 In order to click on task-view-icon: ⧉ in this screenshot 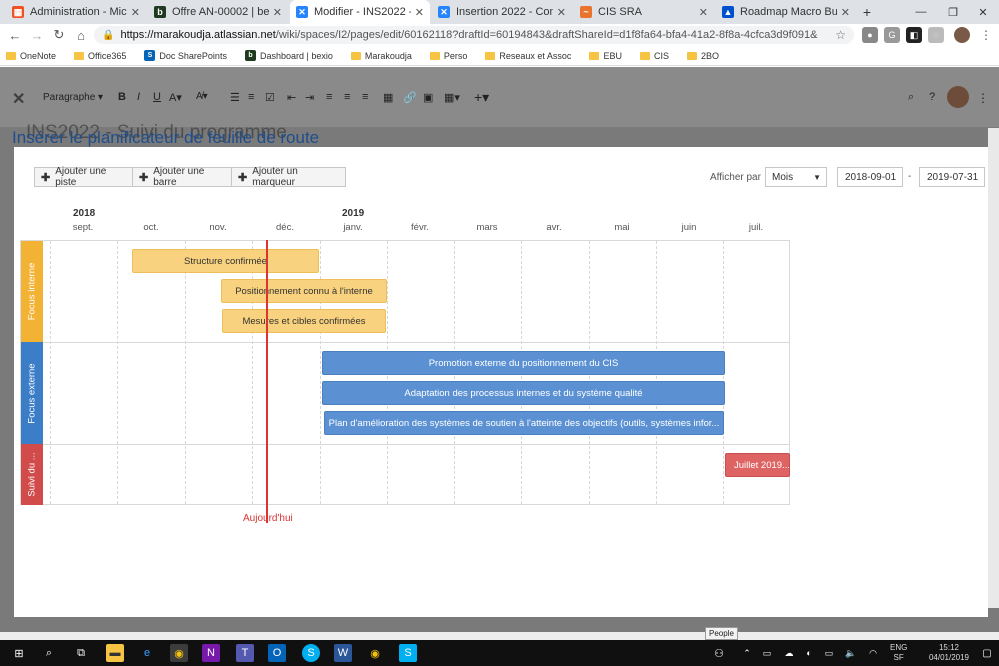, I will do `click(81, 653)`.